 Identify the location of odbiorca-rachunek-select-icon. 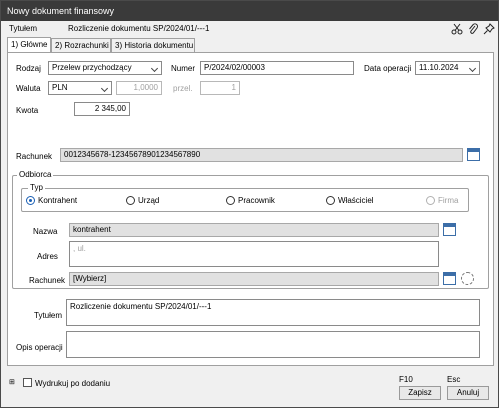
(449, 278).